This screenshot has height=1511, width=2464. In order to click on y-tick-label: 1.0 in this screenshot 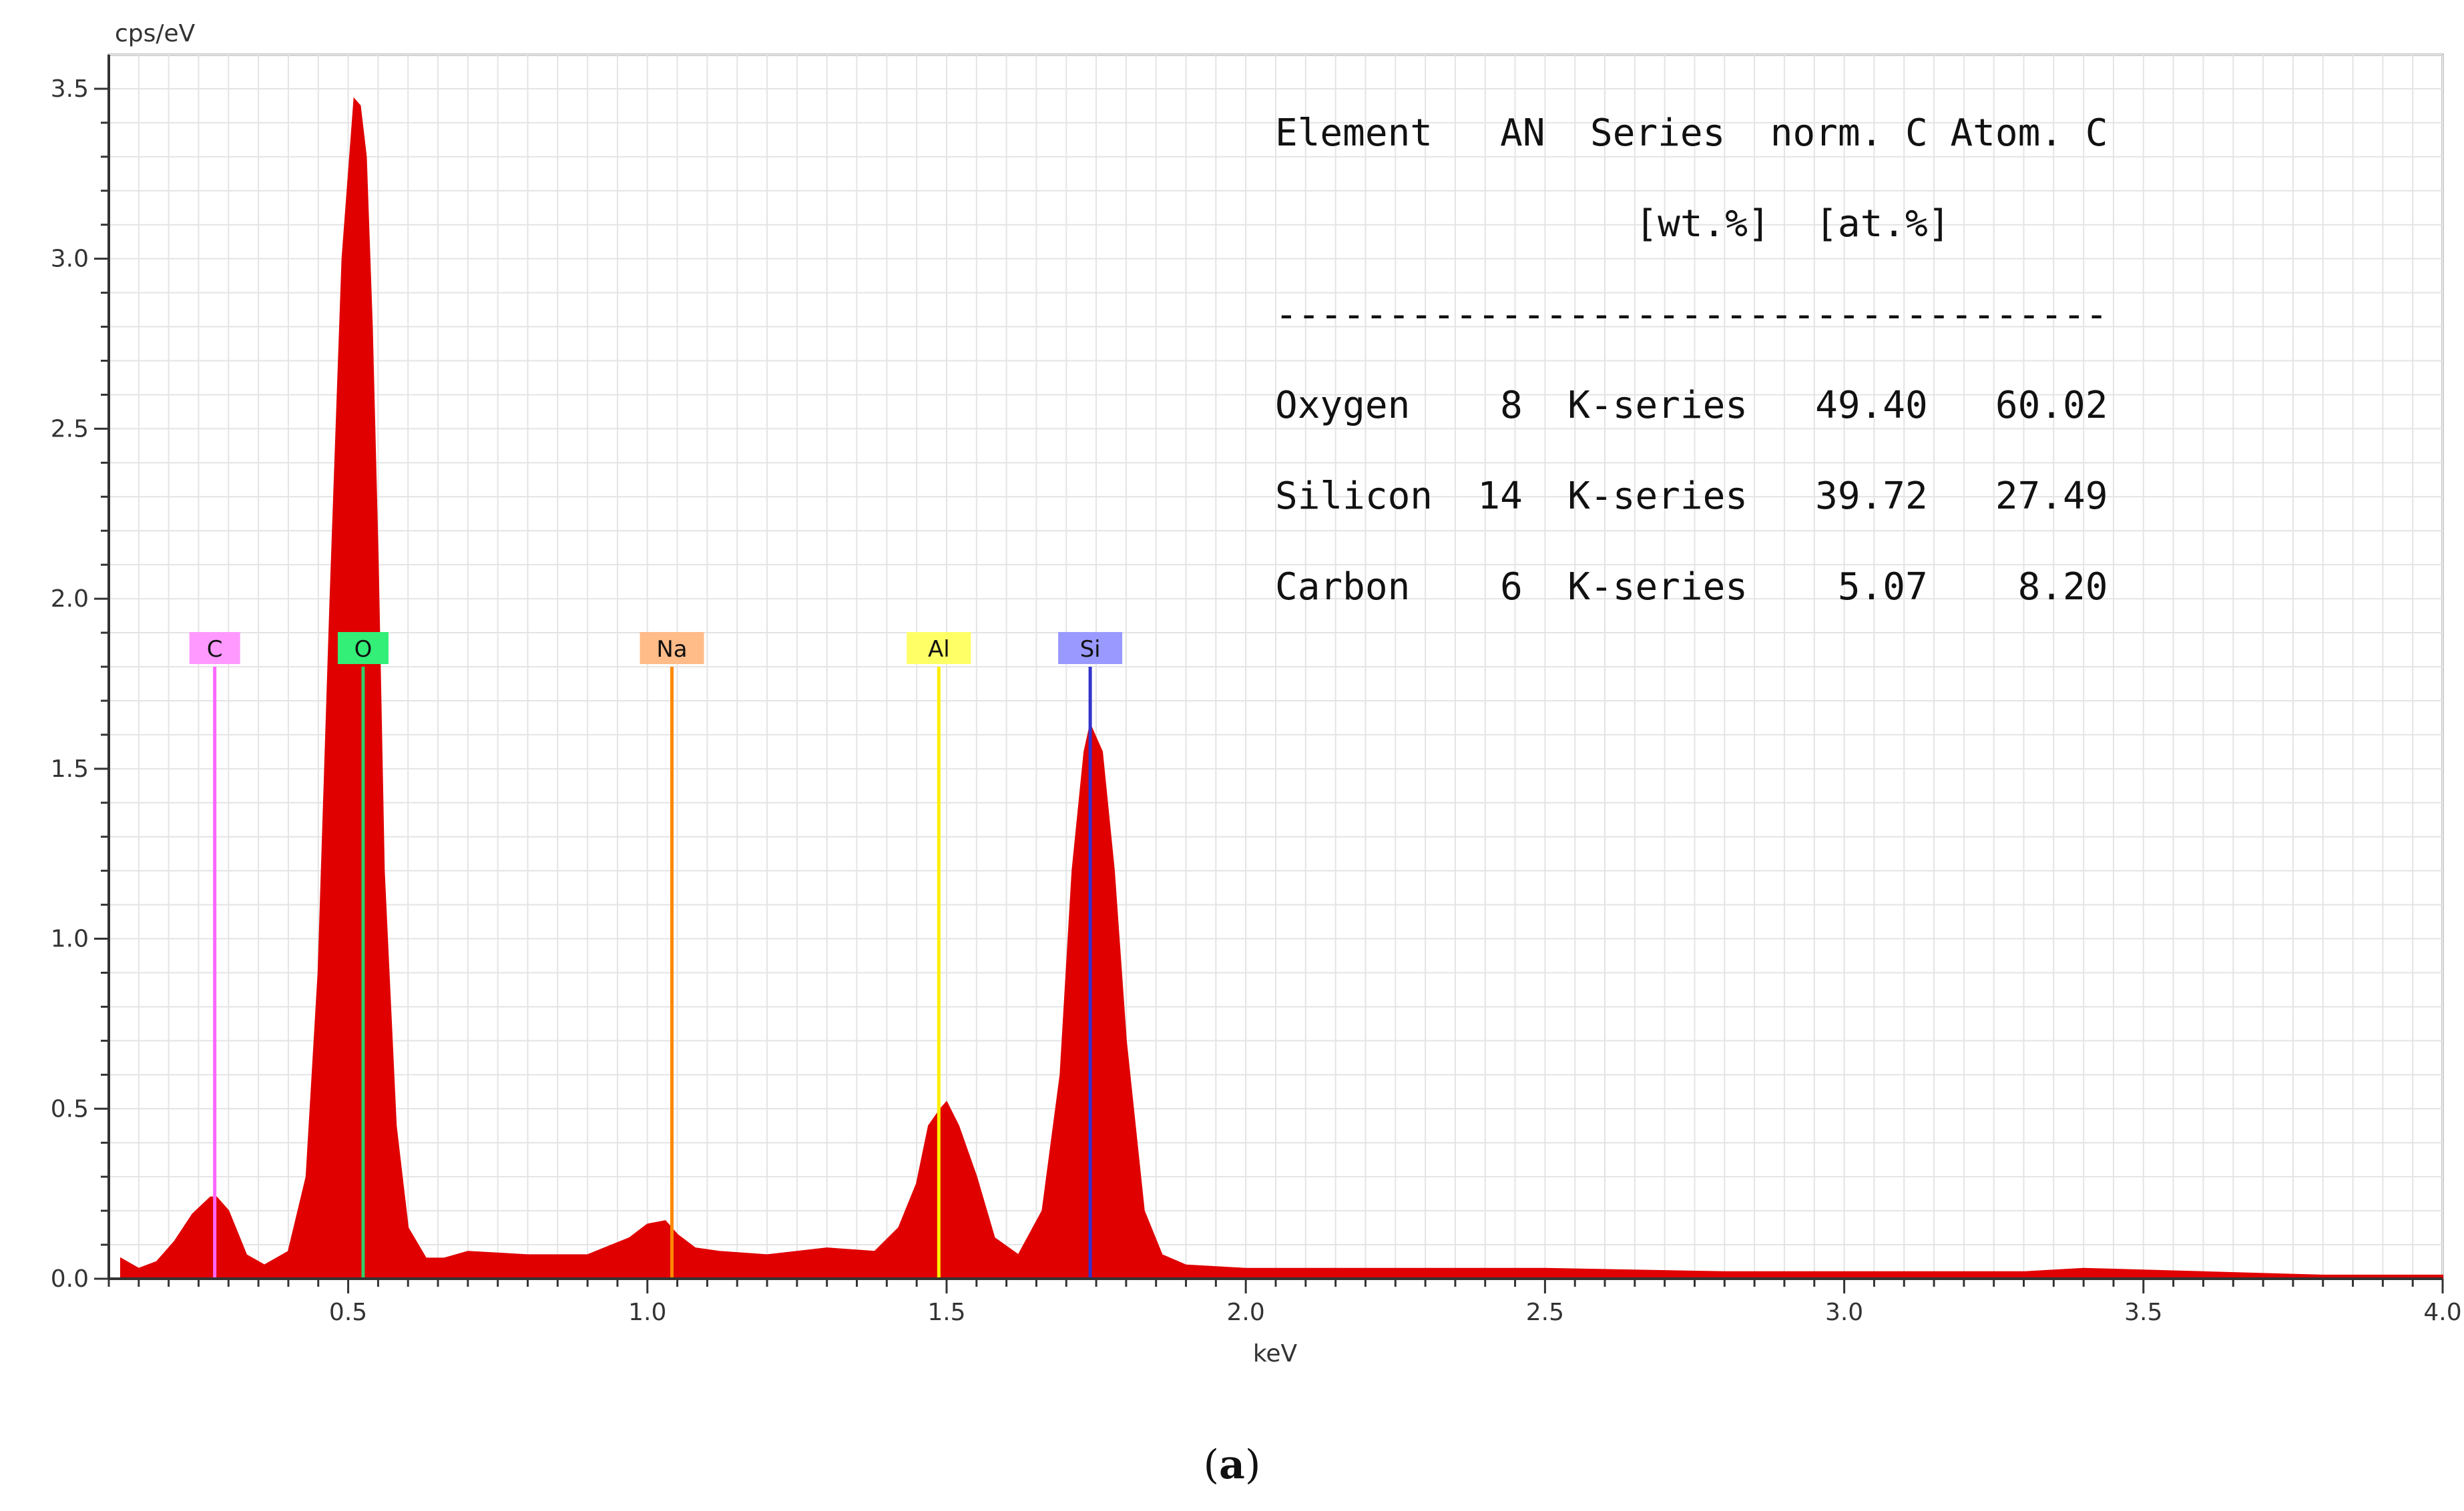, I will do `click(70, 939)`.